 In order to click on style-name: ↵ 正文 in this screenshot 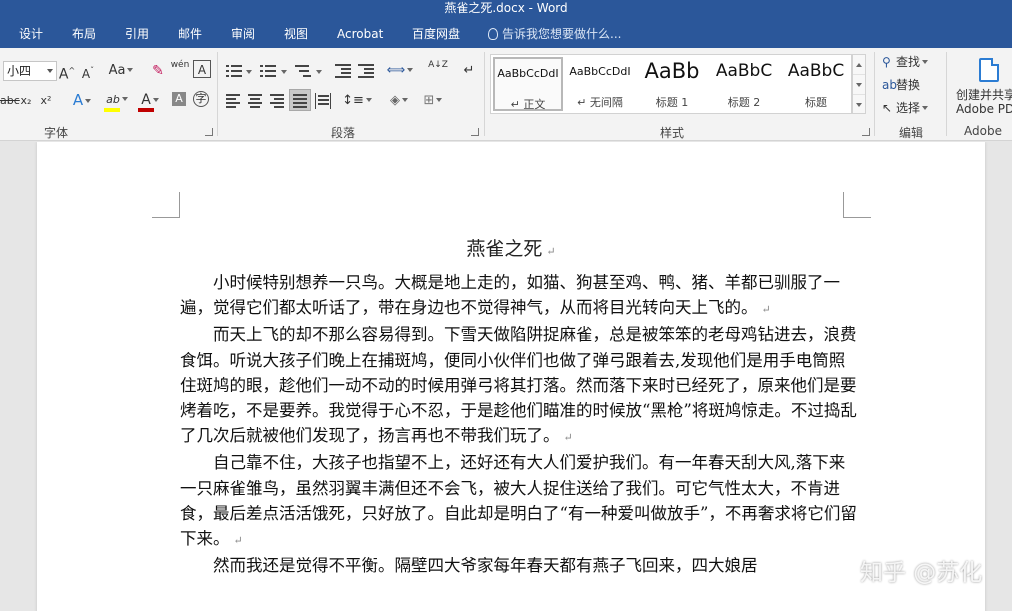, I will do `click(528, 104)`.